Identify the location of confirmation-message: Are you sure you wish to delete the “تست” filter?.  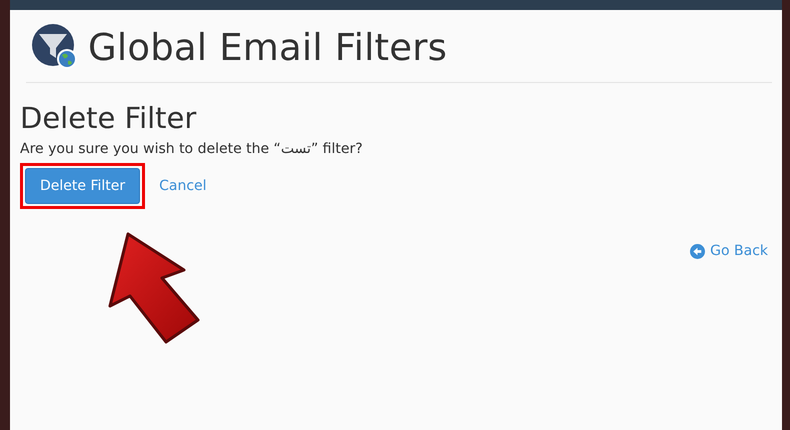
(192, 149).